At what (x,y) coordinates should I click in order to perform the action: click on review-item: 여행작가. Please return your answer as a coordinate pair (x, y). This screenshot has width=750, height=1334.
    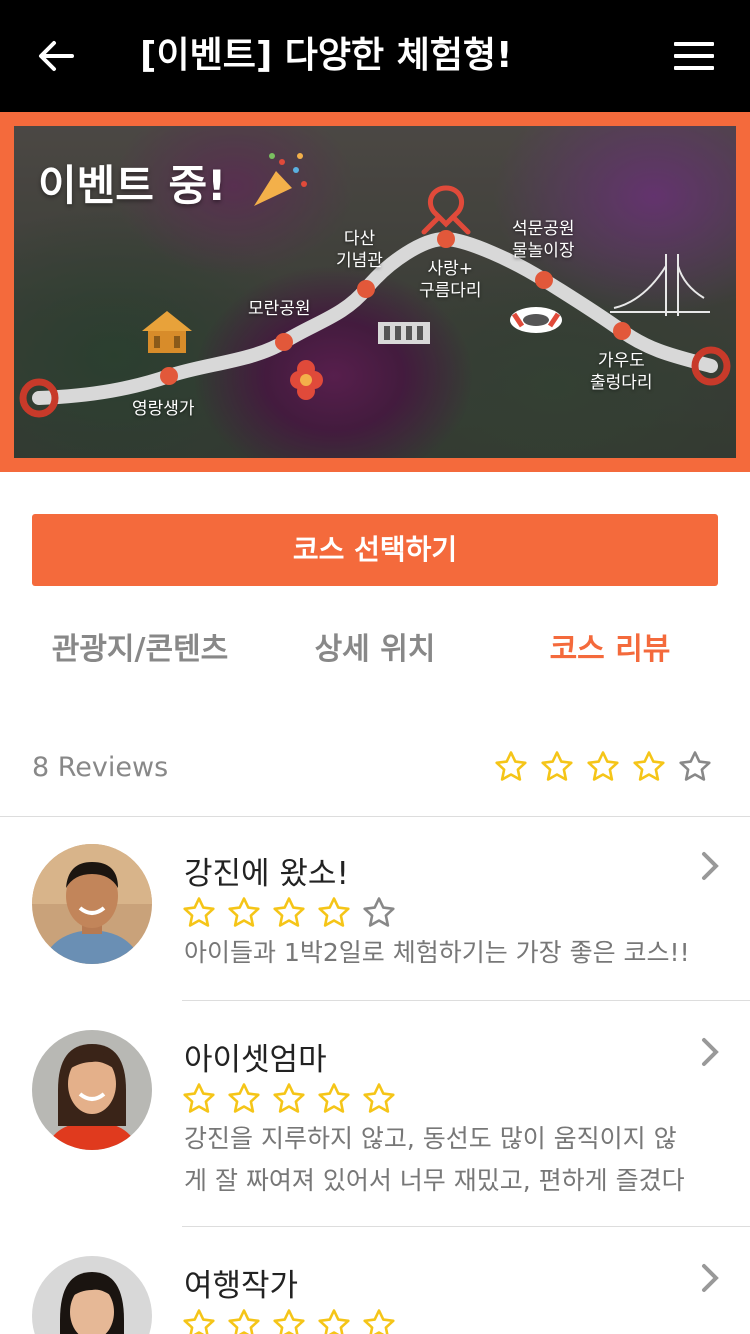
    Looking at the image, I should click on (375, 1295).